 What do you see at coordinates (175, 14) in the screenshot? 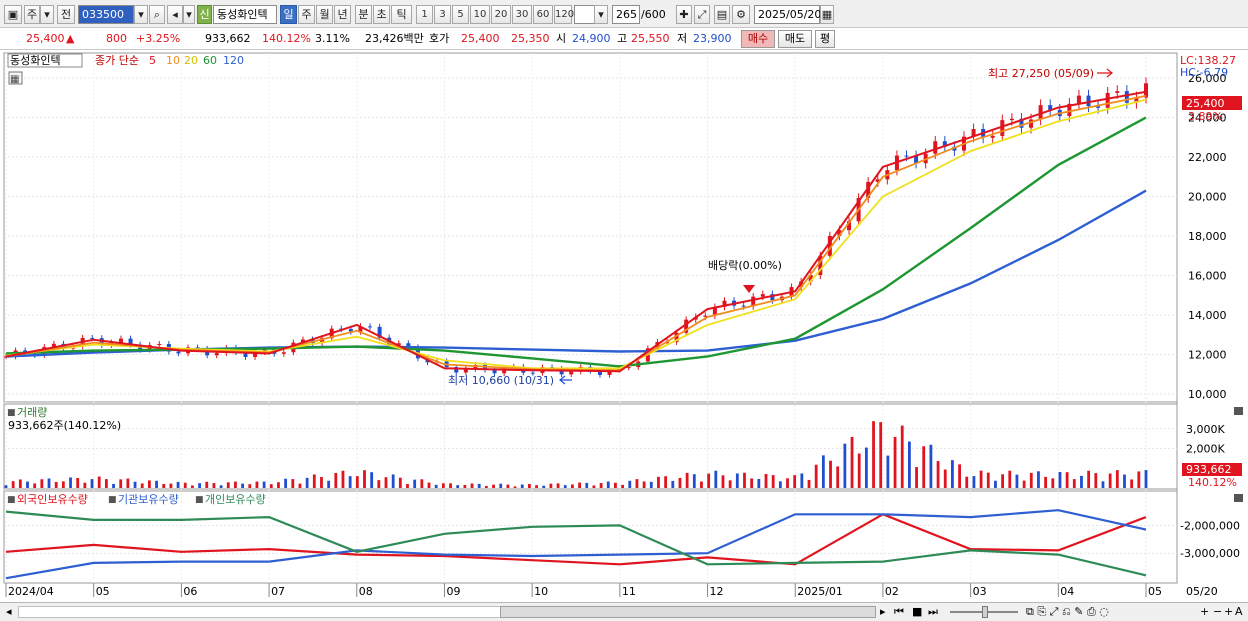
I see `speaker-icon: ◂` at bounding box center [175, 14].